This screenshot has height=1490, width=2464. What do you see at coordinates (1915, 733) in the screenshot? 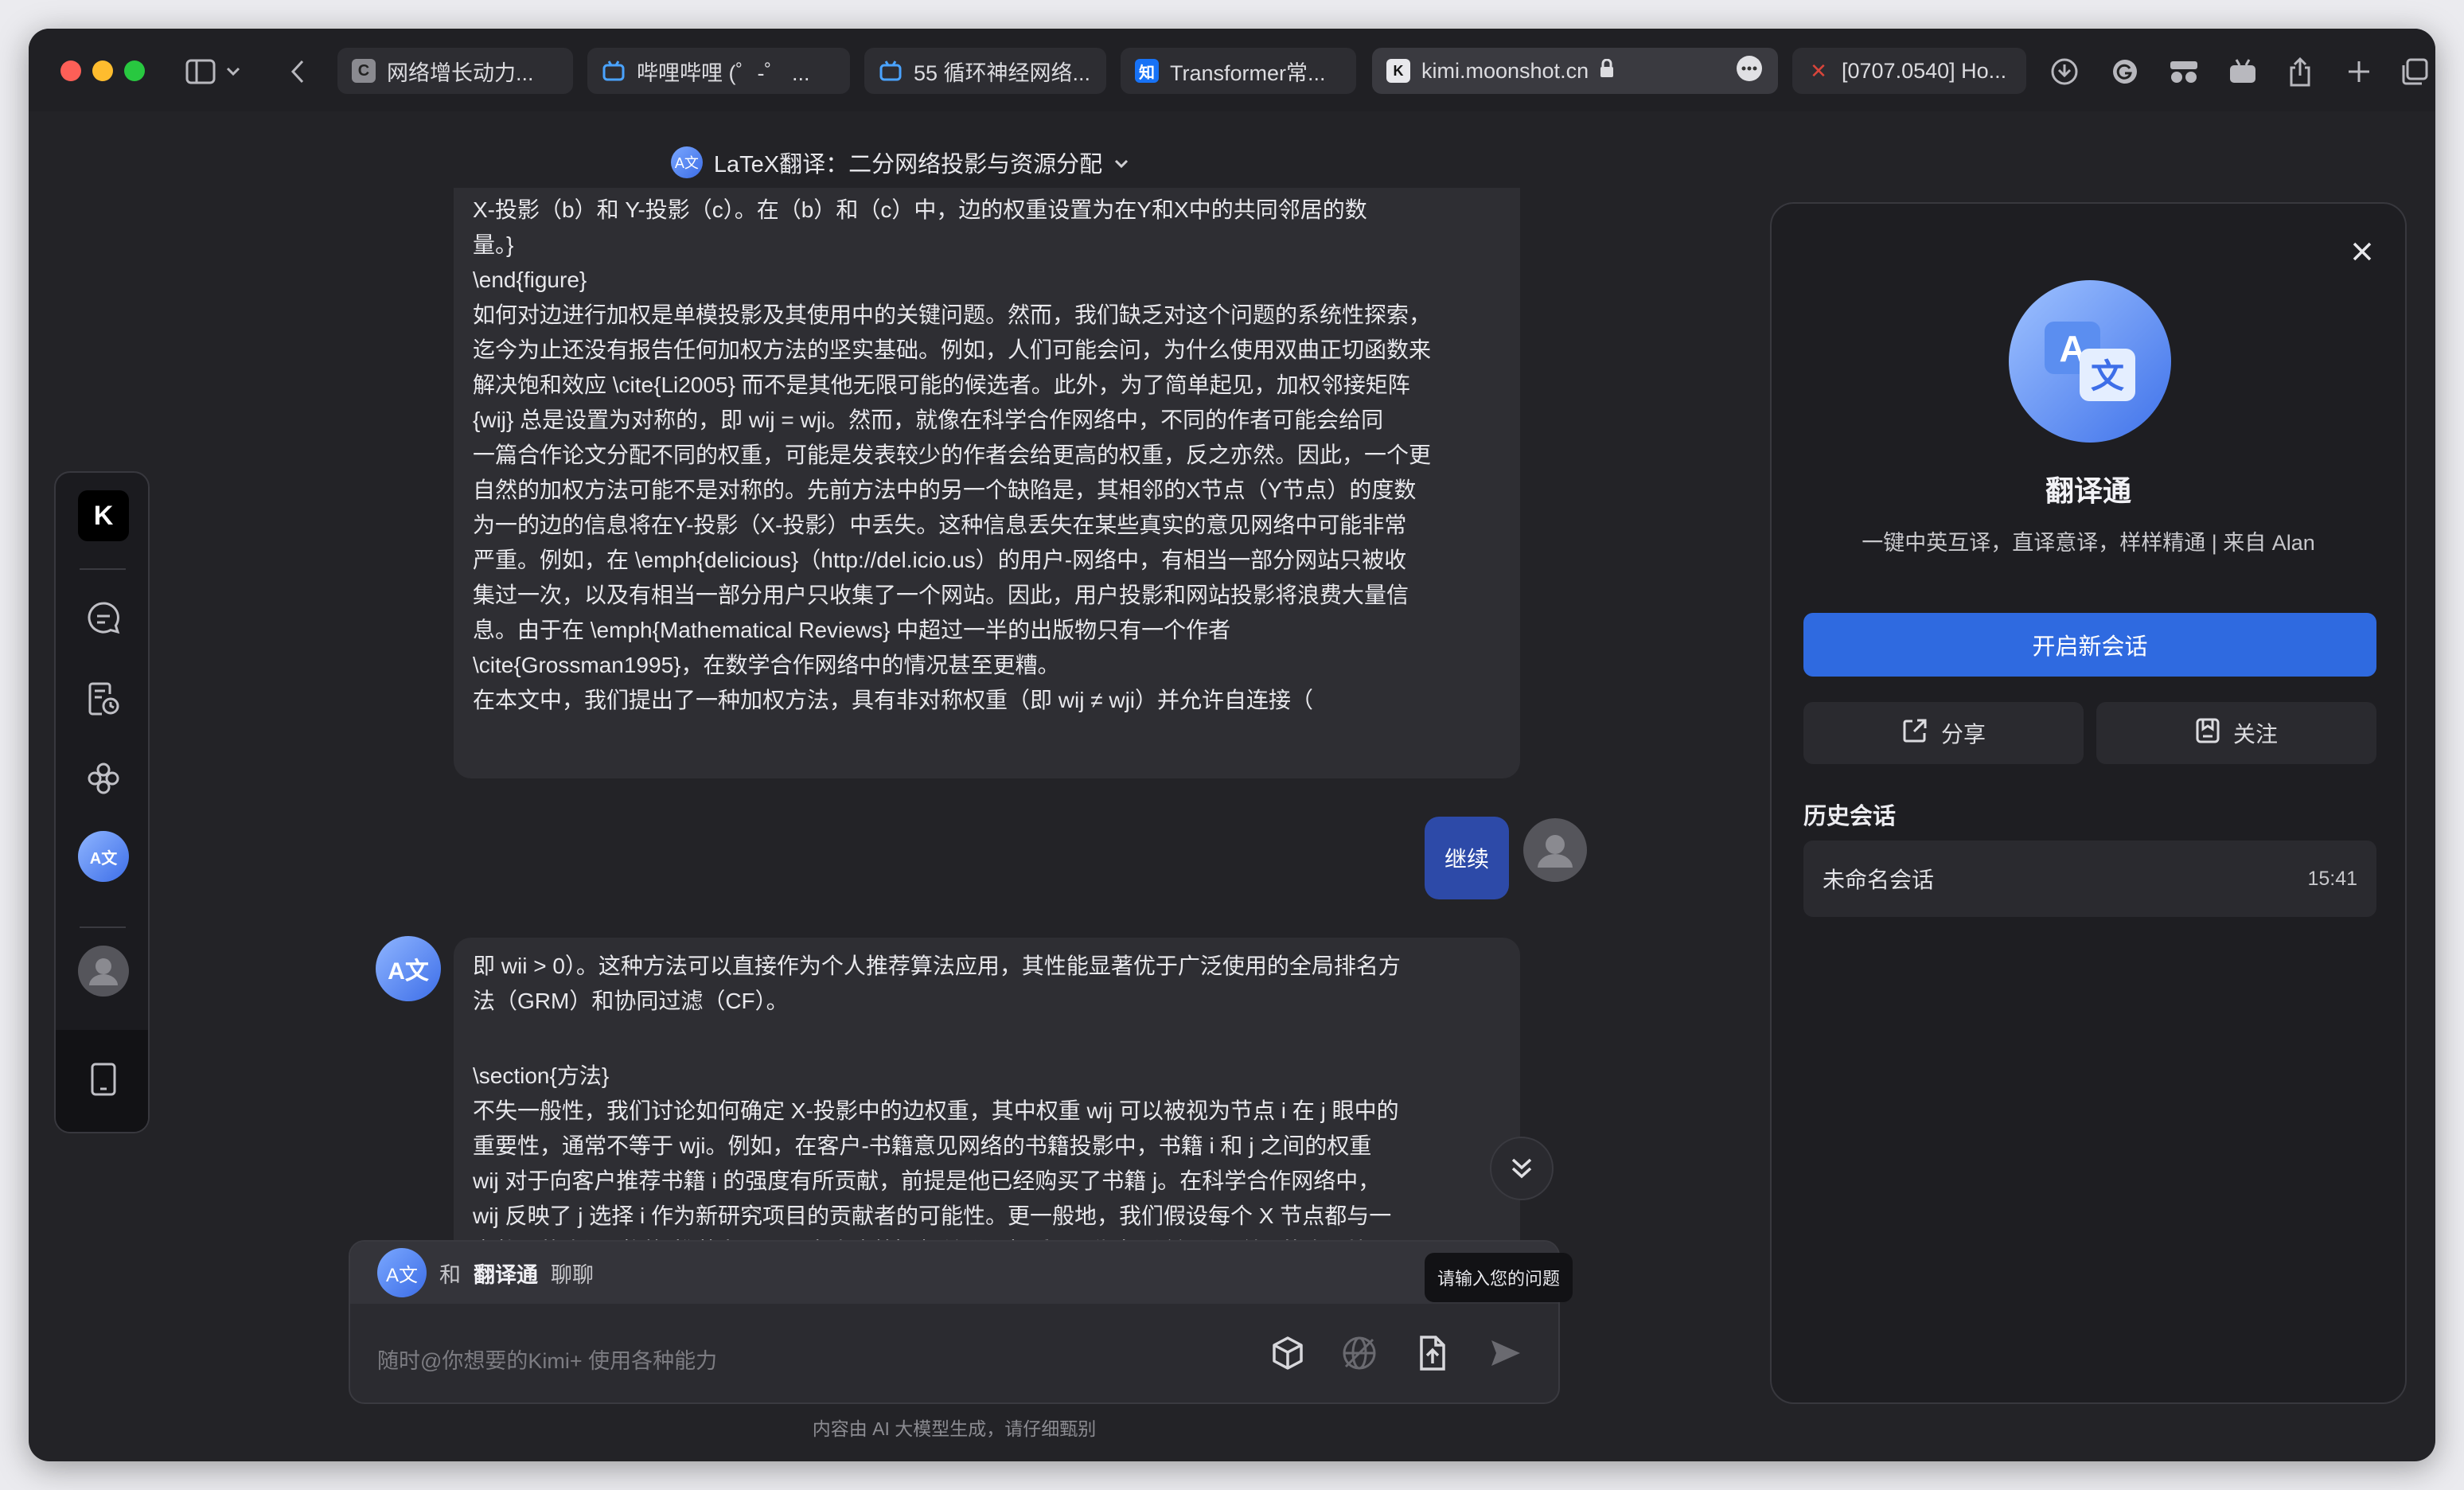
I see `share-icon` at bounding box center [1915, 733].